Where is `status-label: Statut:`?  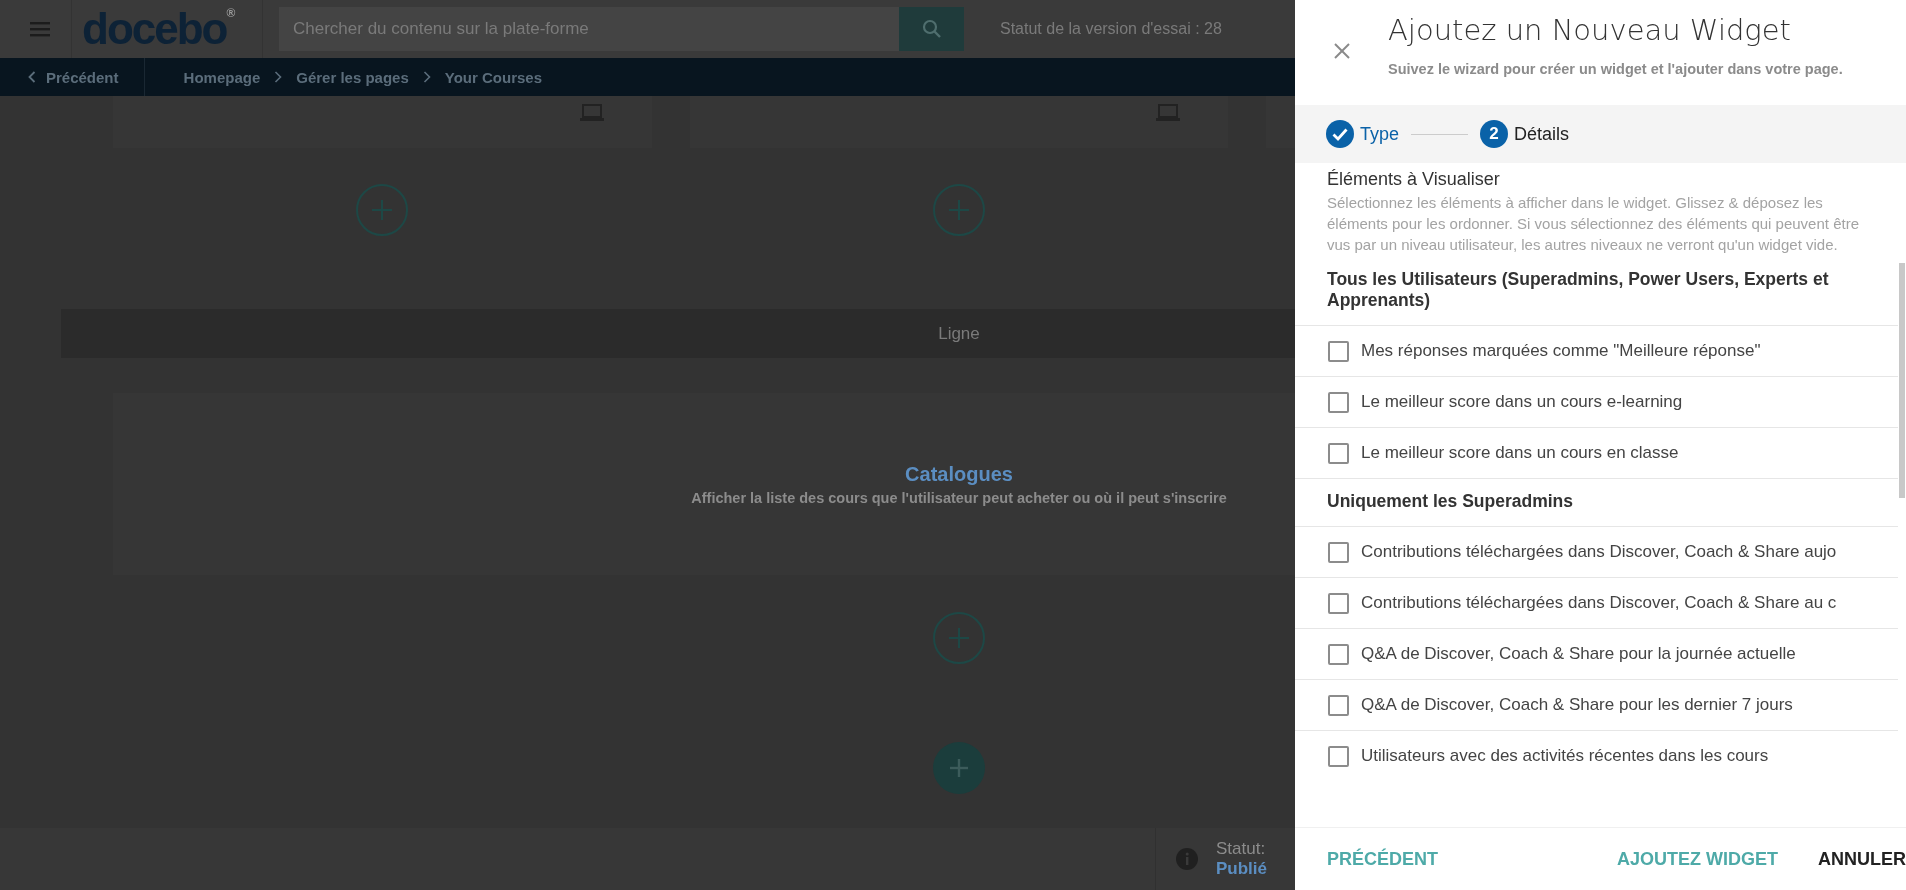 status-label: Statut: is located at coordinates (1241, 849).